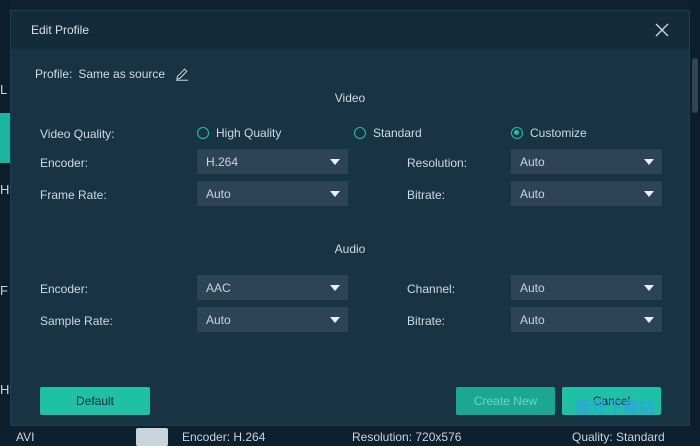  What do you see at coordinates (532, 194) in the screenshot?
I see `video-bitrate-value: Auto` at bounding box center [532, 194].